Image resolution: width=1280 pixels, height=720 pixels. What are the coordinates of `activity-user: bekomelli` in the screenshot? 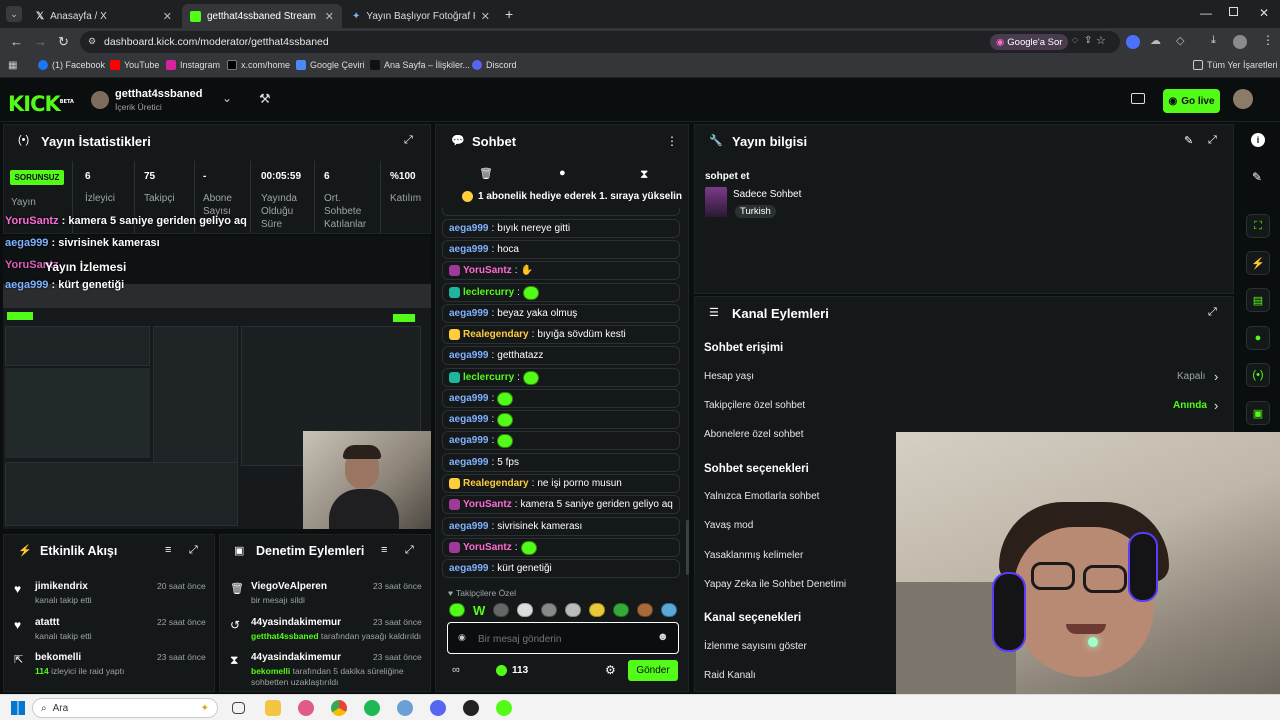 It's located at (58, 657).